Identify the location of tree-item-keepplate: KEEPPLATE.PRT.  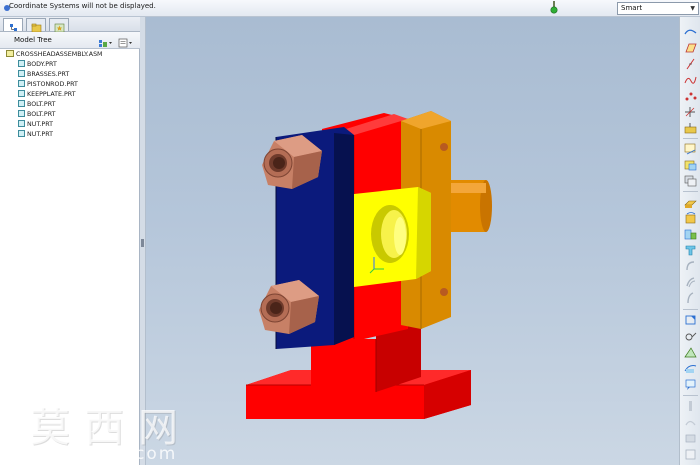
(47, 95).